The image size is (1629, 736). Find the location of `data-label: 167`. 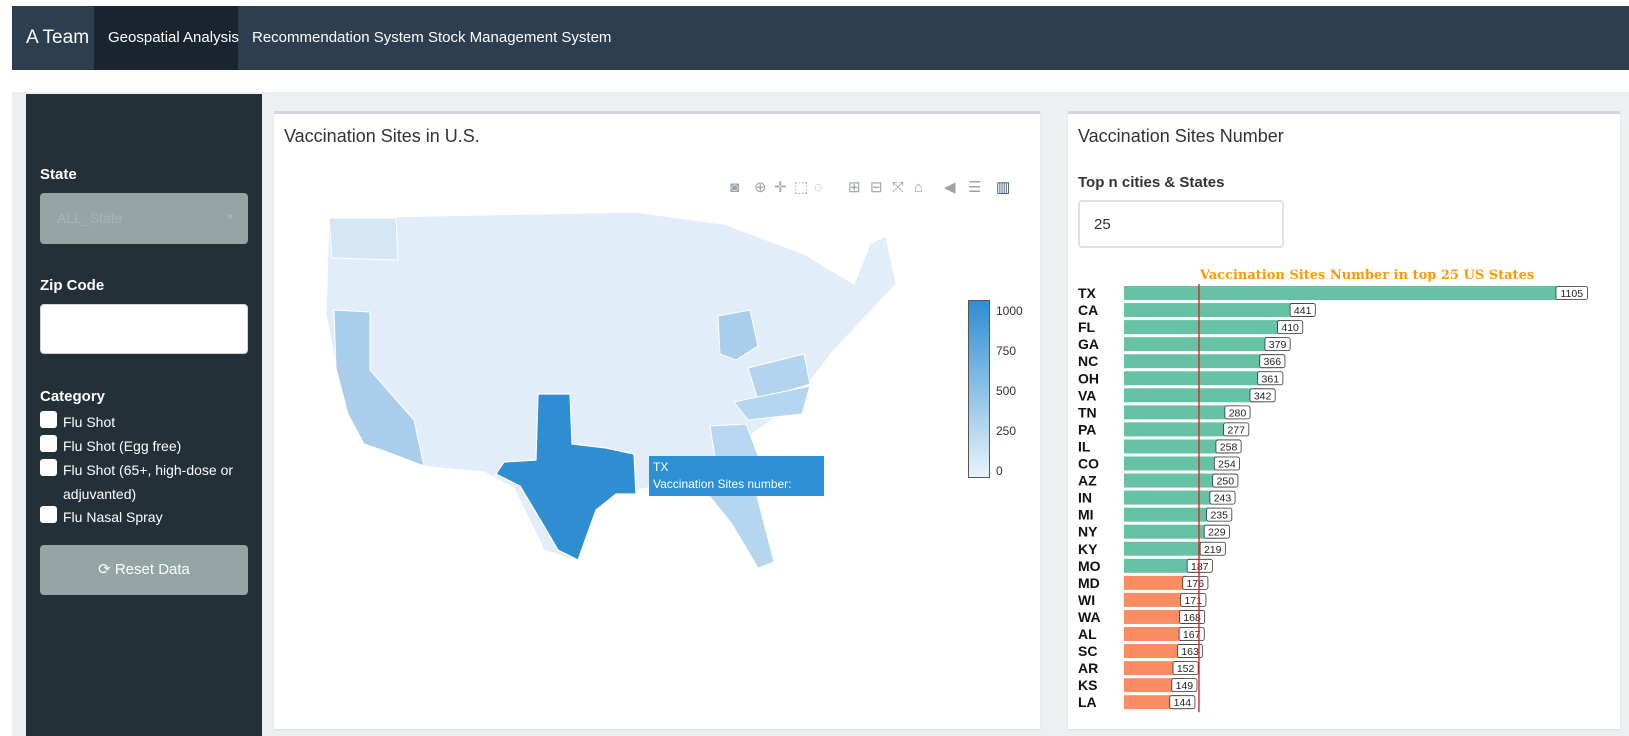

data-label: 167 is located at coordinates (1192, 635).